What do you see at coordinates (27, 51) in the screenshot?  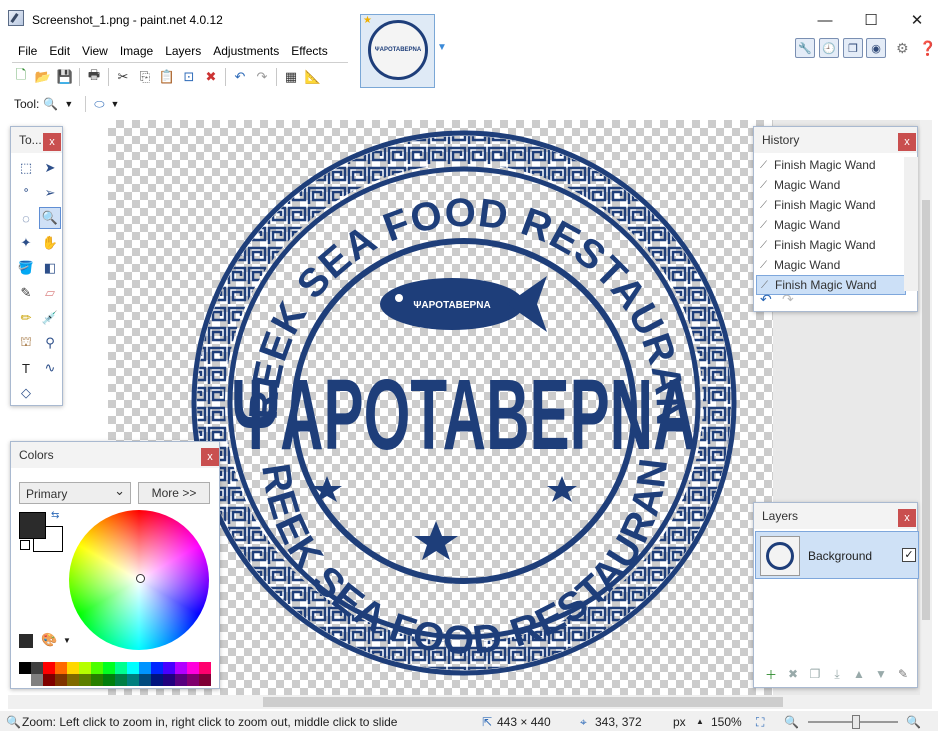 I see `menu-file: File` at bounding box center [27, 51].